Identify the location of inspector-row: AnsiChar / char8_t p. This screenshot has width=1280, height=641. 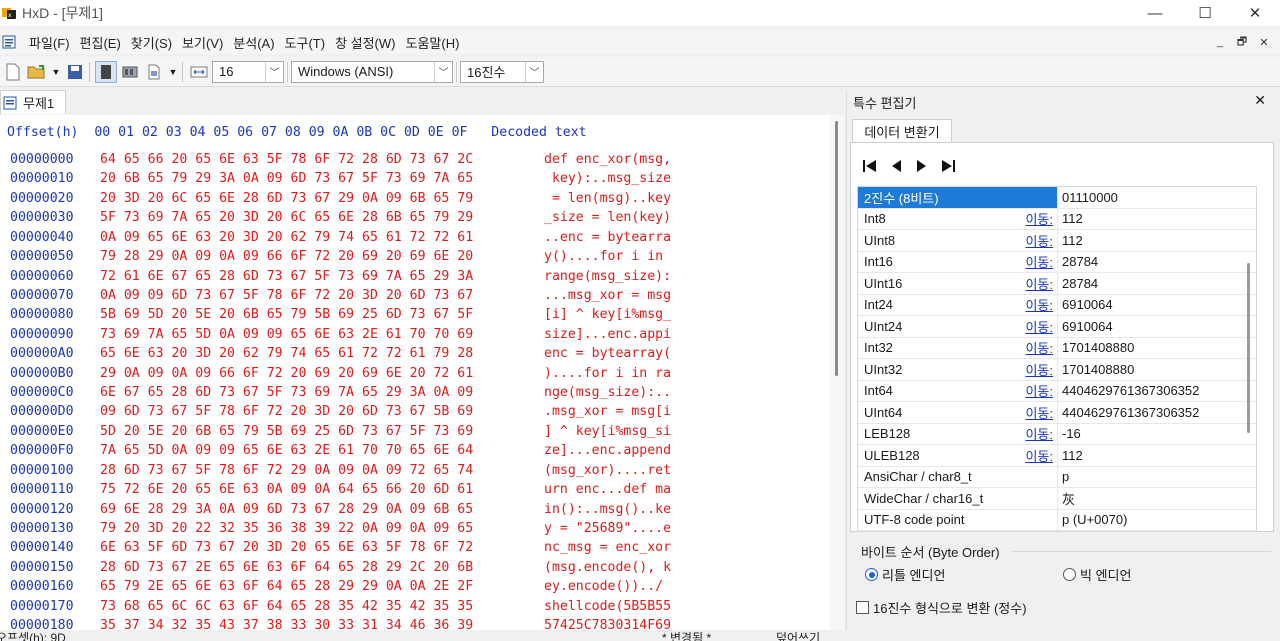
(1057, 477).